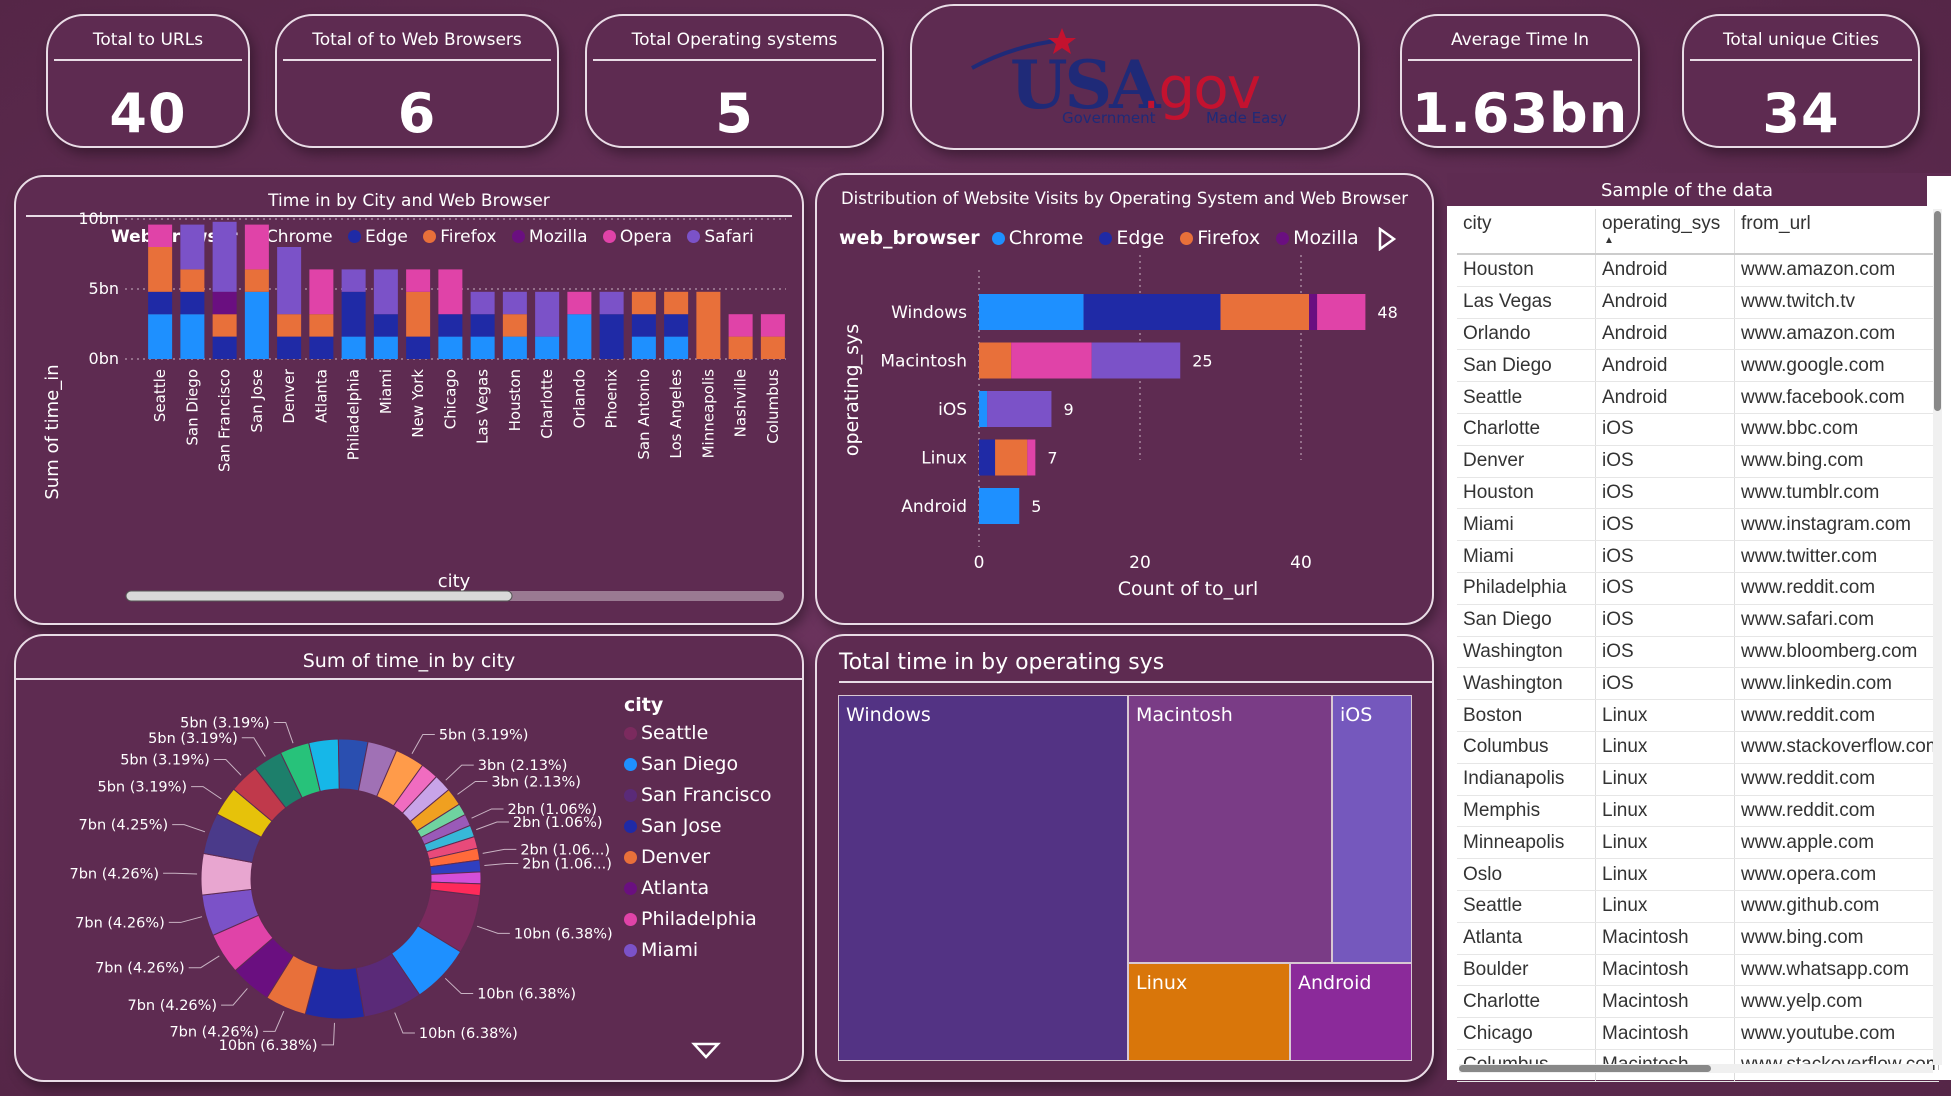 The image size is (1951, 1096). What do you see at coordinates (1351, 1012) in the screenshot?
I see `treemap-tile: Android` at bounding box center [1351, 1012].